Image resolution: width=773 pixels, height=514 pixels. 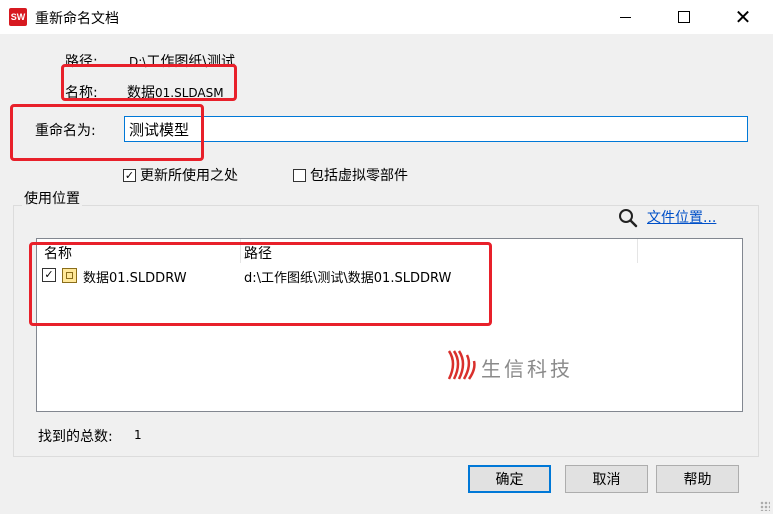 I want to click on watermark-mark-icon, so click(x=461, y=365).